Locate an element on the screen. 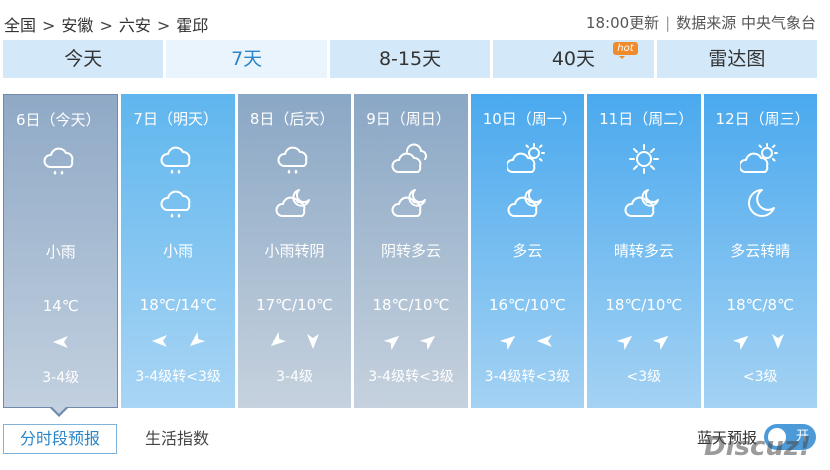 This screenshot has height=470, width=830. day-card: 6日（今天） 小雨 14℃ 3-4级 is located at coordinates (61, 251).